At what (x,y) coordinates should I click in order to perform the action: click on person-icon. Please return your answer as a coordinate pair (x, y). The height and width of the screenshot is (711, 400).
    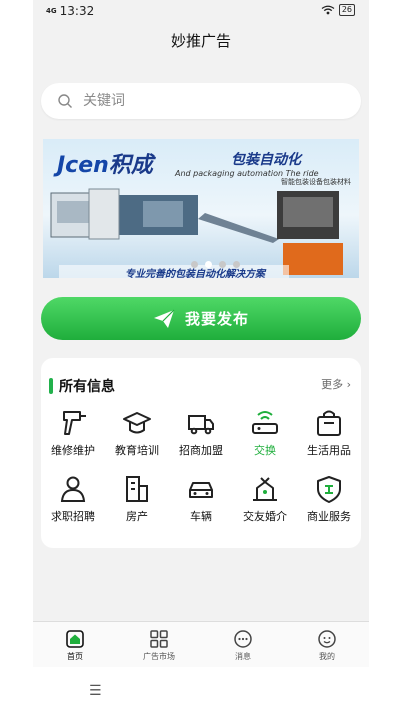
    Looking at the image, I should click on (73, 489).